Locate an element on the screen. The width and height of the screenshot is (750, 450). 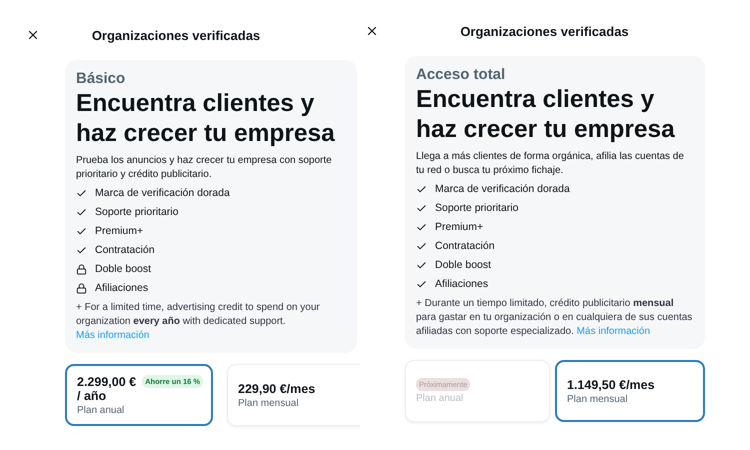
tier-name: Básico is located at coordinates (101, 78).